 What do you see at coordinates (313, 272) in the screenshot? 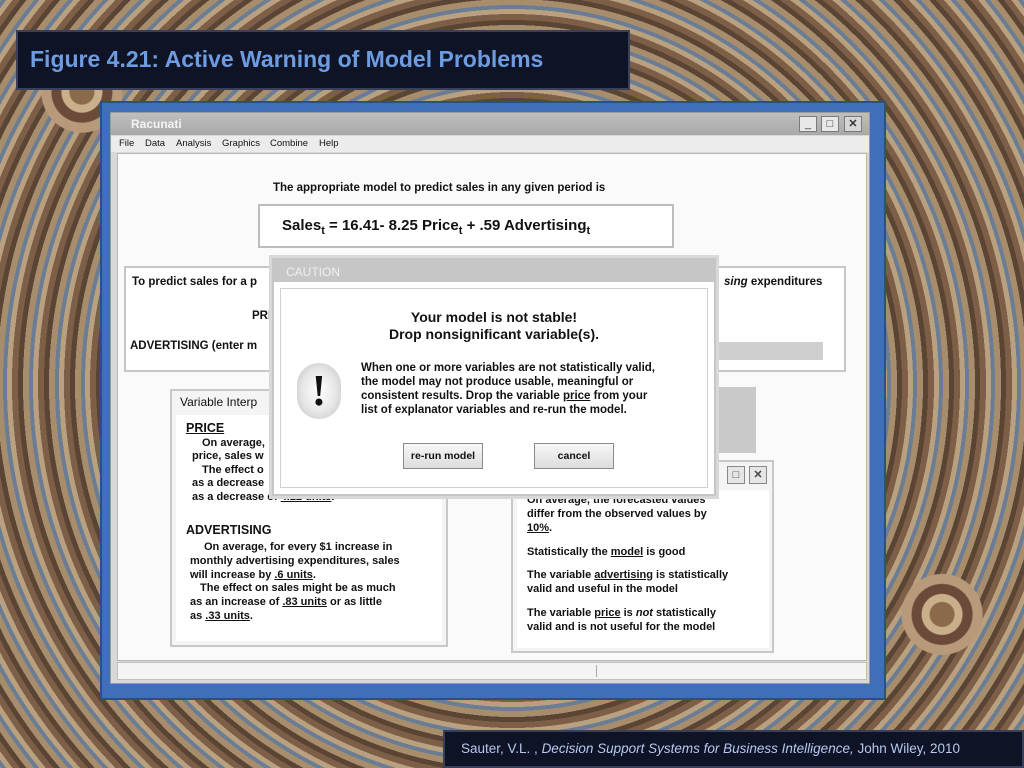
I see `caution-title: CAUTION` at bounding box center [313, 272].